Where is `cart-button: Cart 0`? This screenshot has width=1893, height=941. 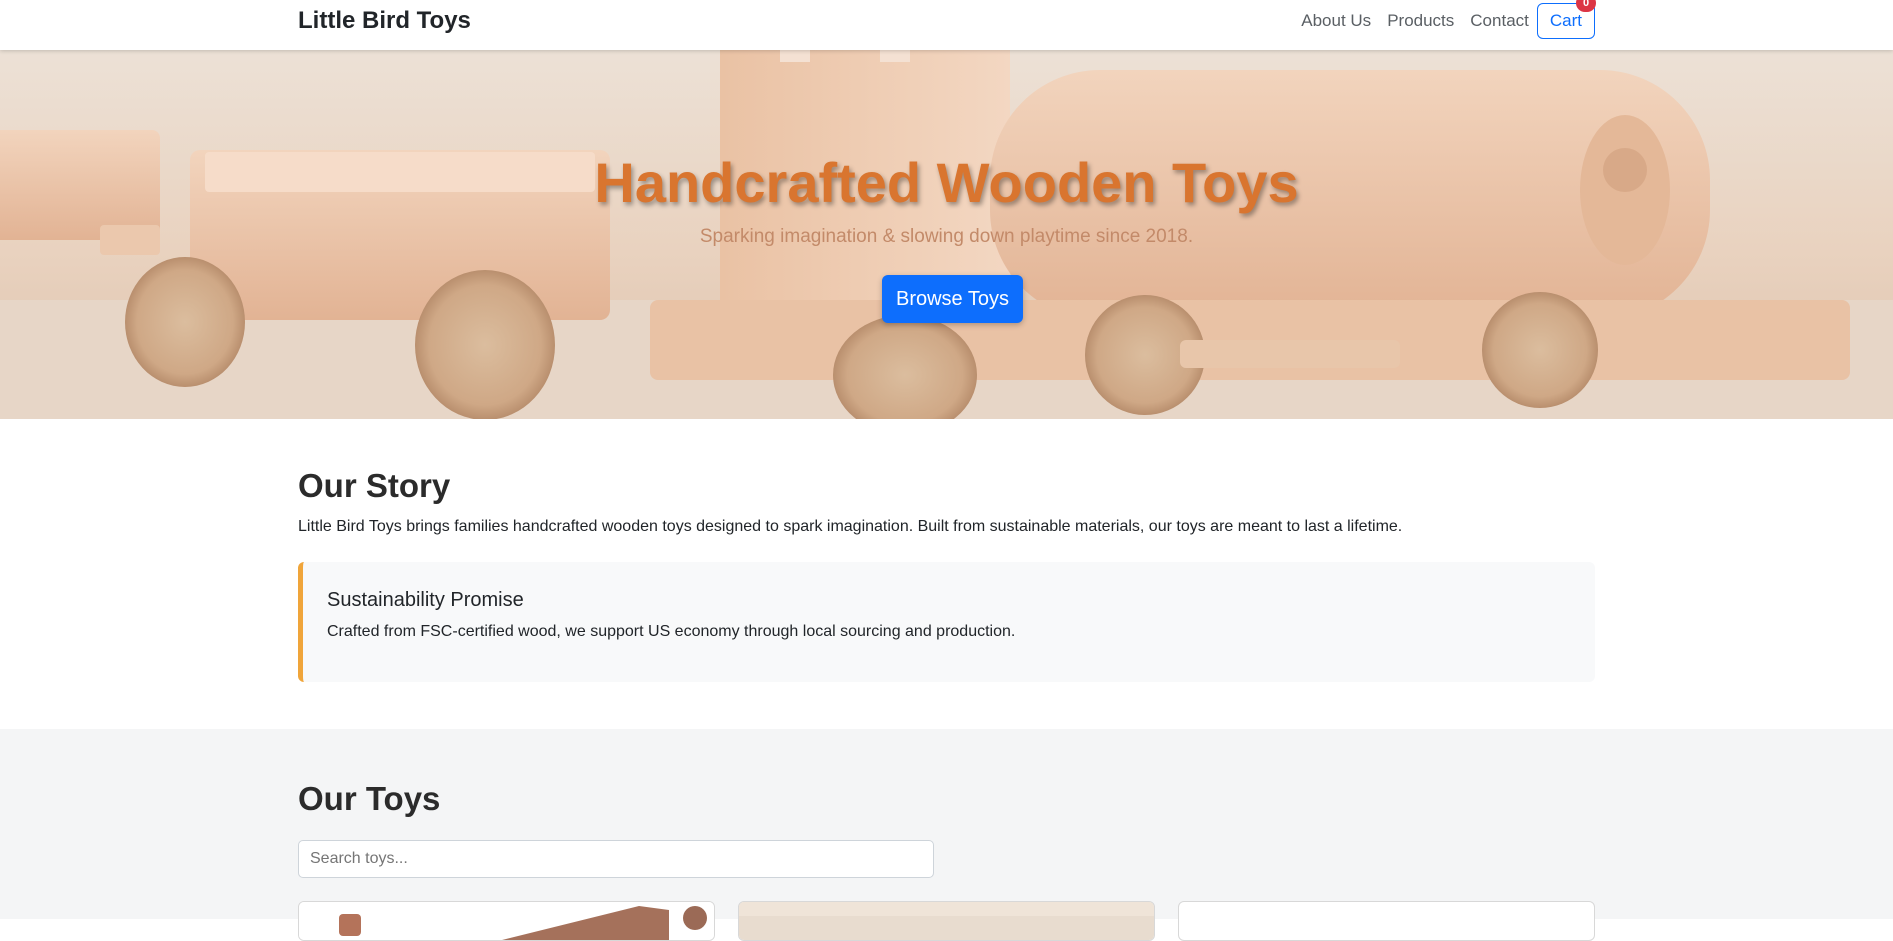 cart-button: Cart 0 is located at coordinates (1566, 19).